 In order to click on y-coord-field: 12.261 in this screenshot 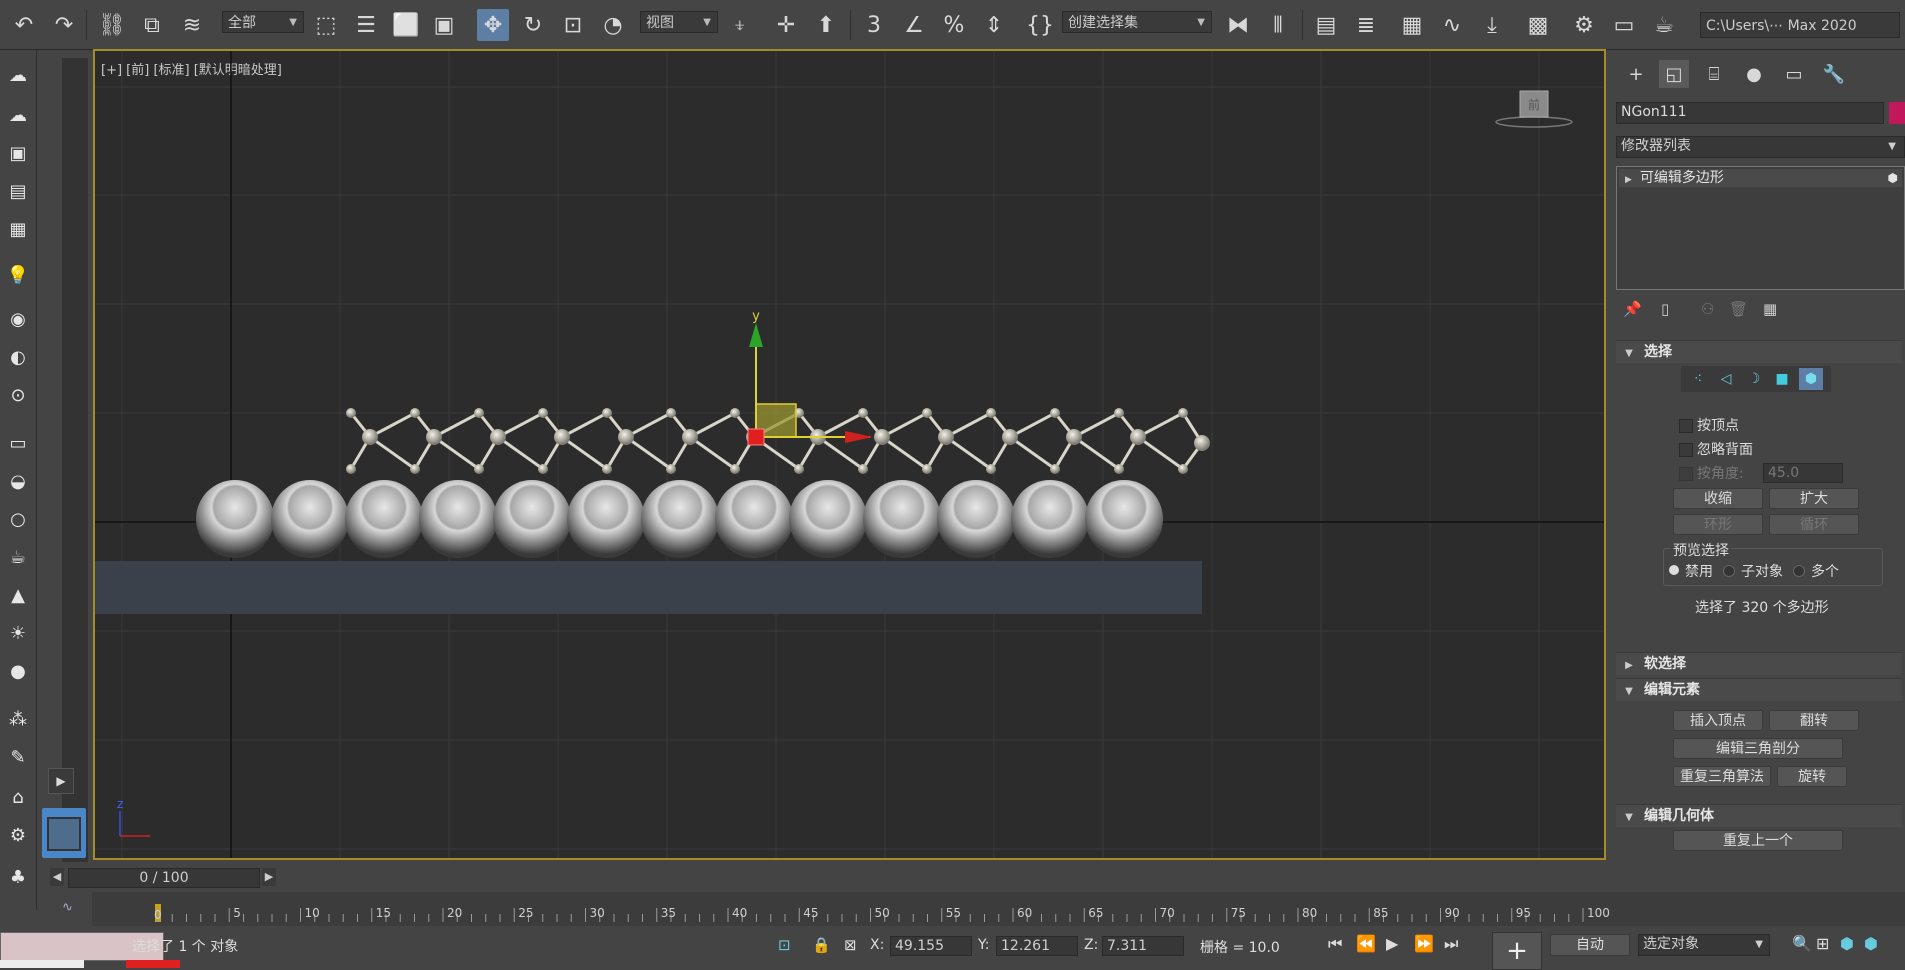, I will do `click(1037, 946)`.